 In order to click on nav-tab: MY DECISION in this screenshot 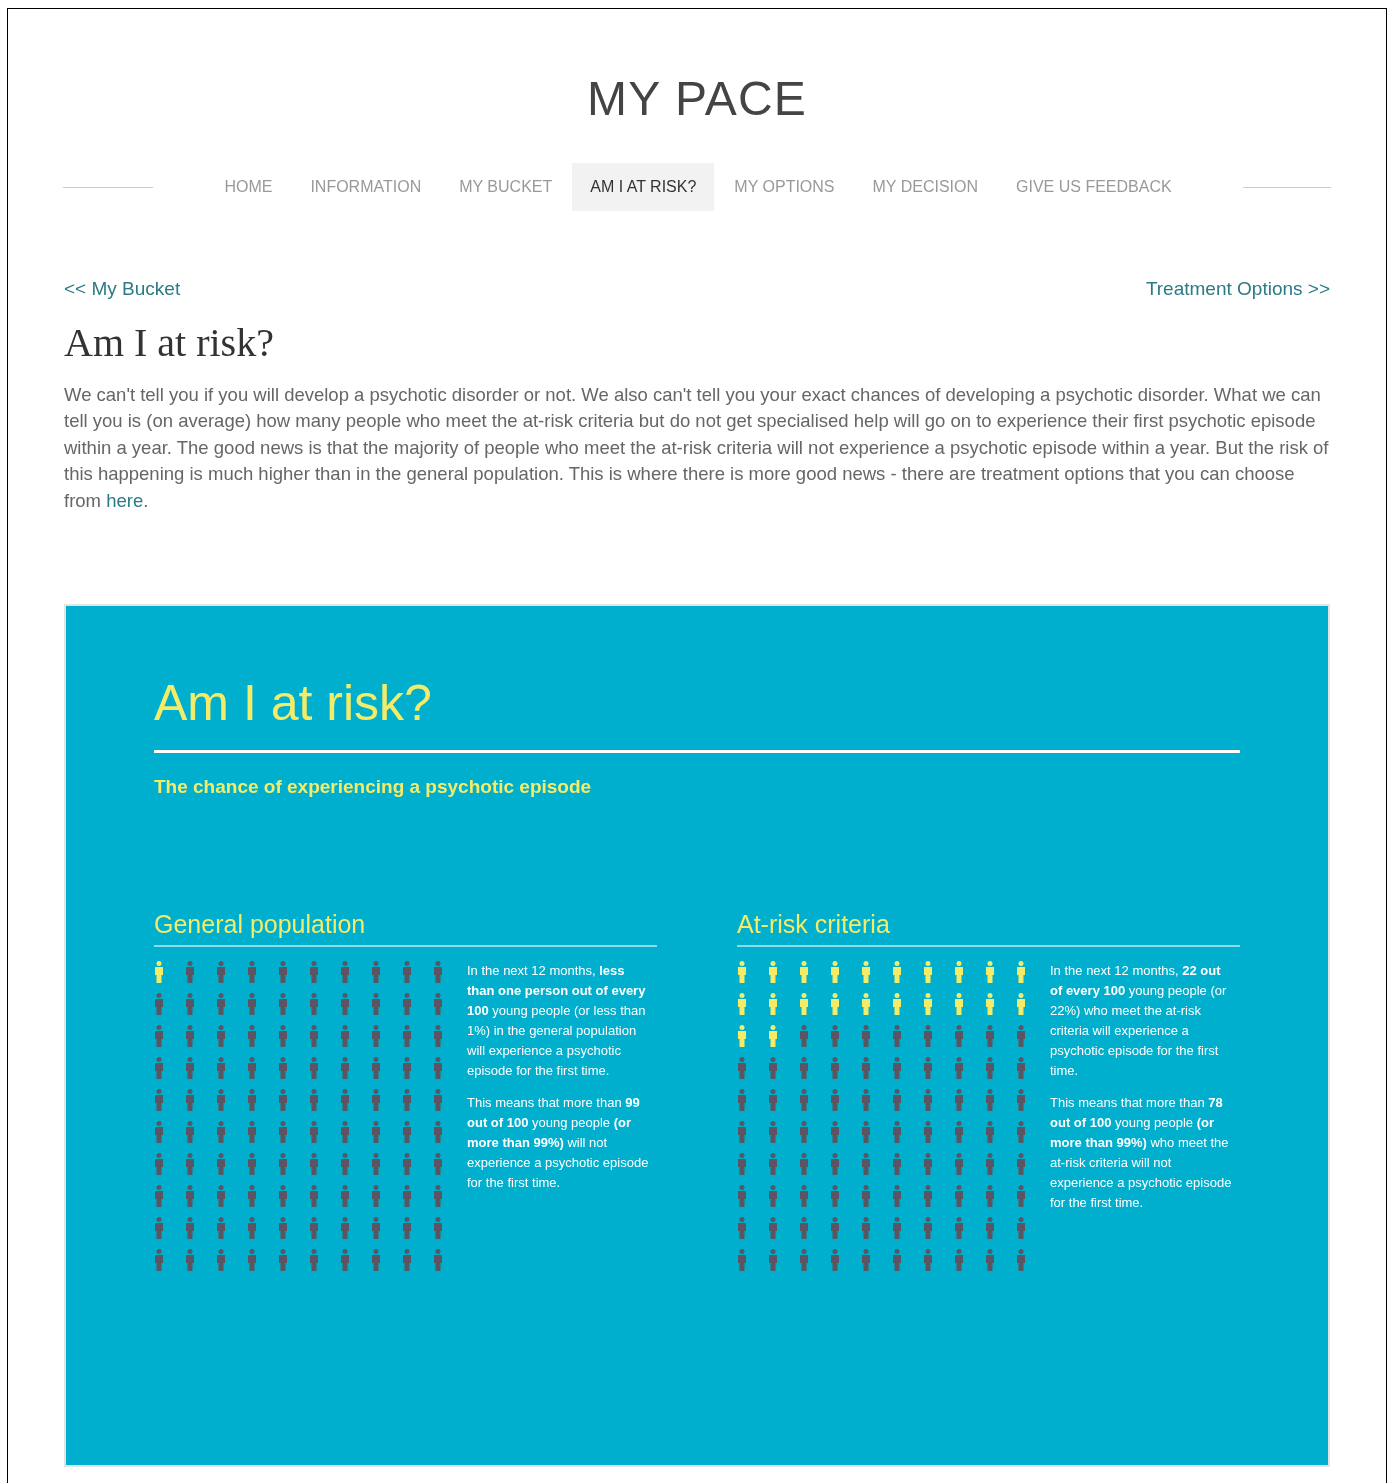, I will do `click(925, 187)`.